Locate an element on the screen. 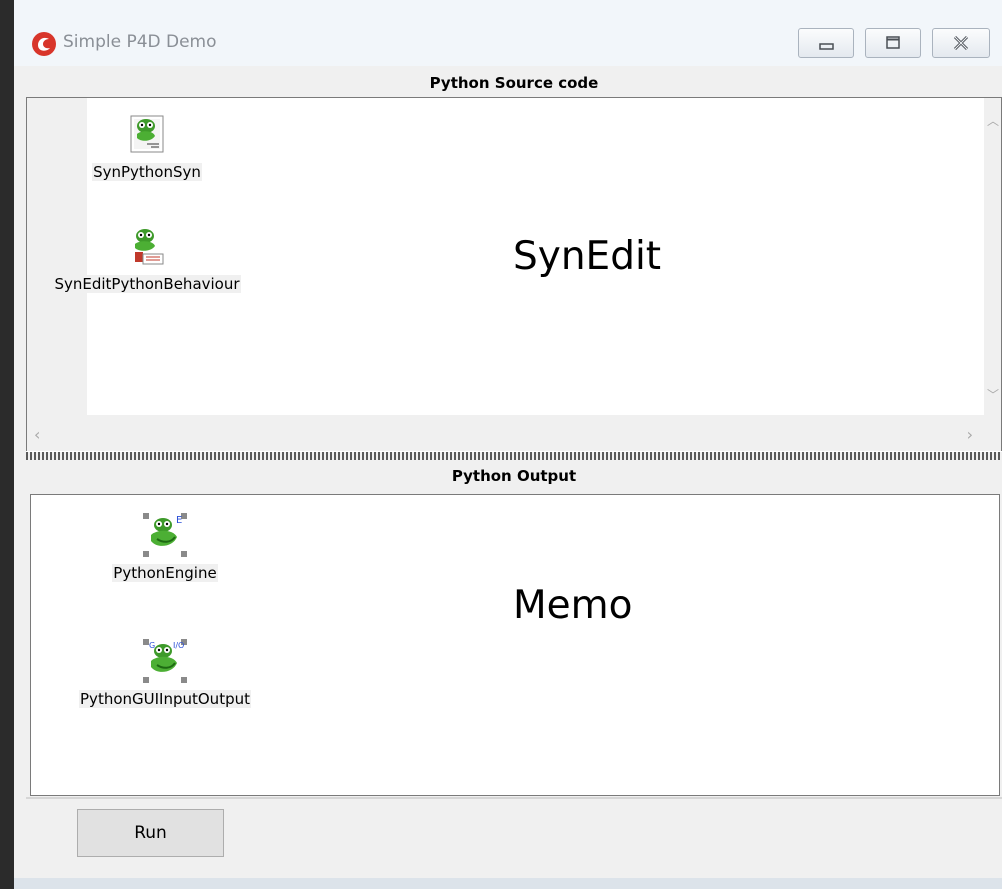 Image resolution: width=1002 pixels, height=889 pixels. scroll-right-icon: › is located at coordinates (970, 434).